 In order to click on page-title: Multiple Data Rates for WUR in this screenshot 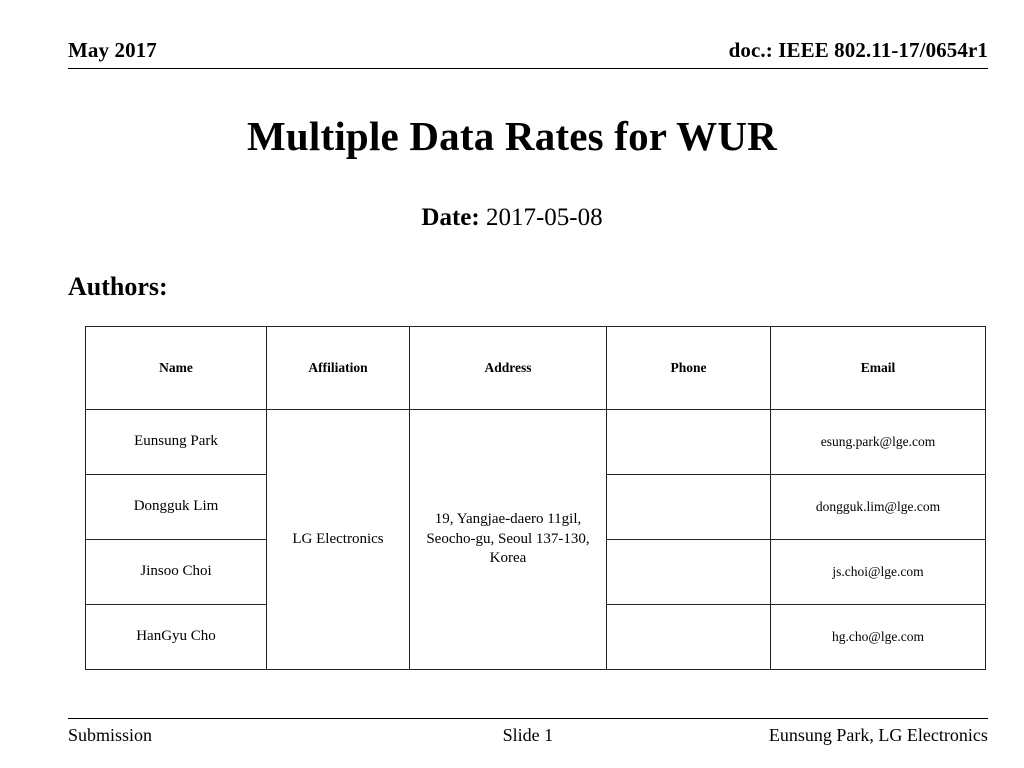, I will do `click(512, 136)`.